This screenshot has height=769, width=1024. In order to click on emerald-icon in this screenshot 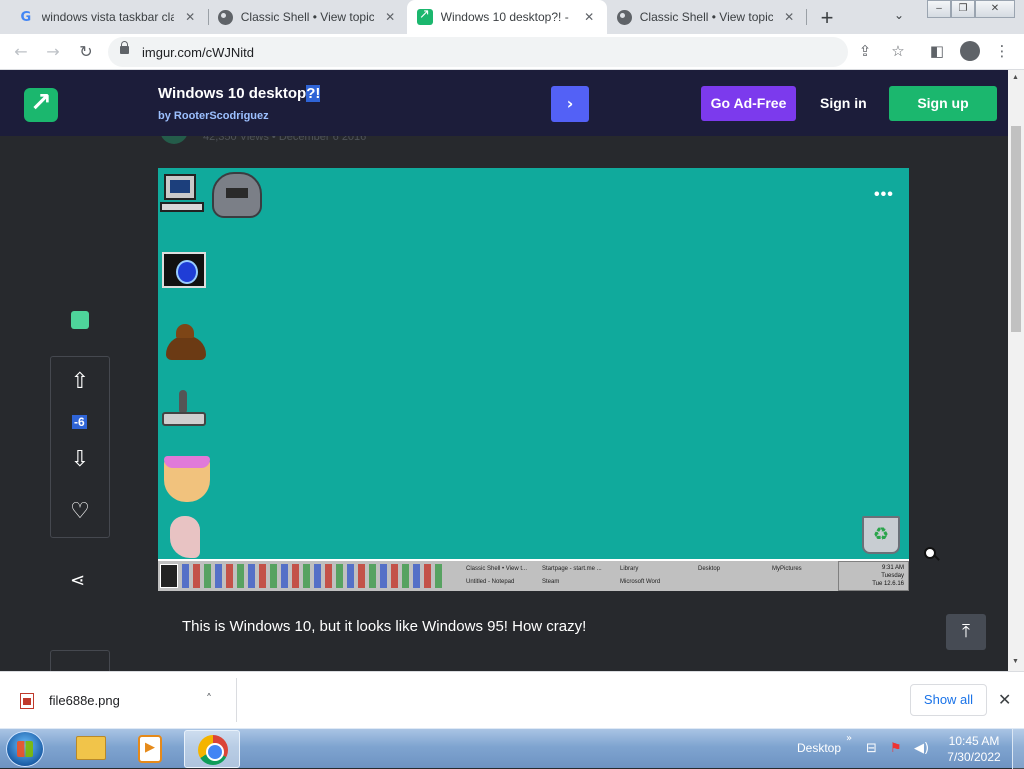, I will do `click(80, 320)`.